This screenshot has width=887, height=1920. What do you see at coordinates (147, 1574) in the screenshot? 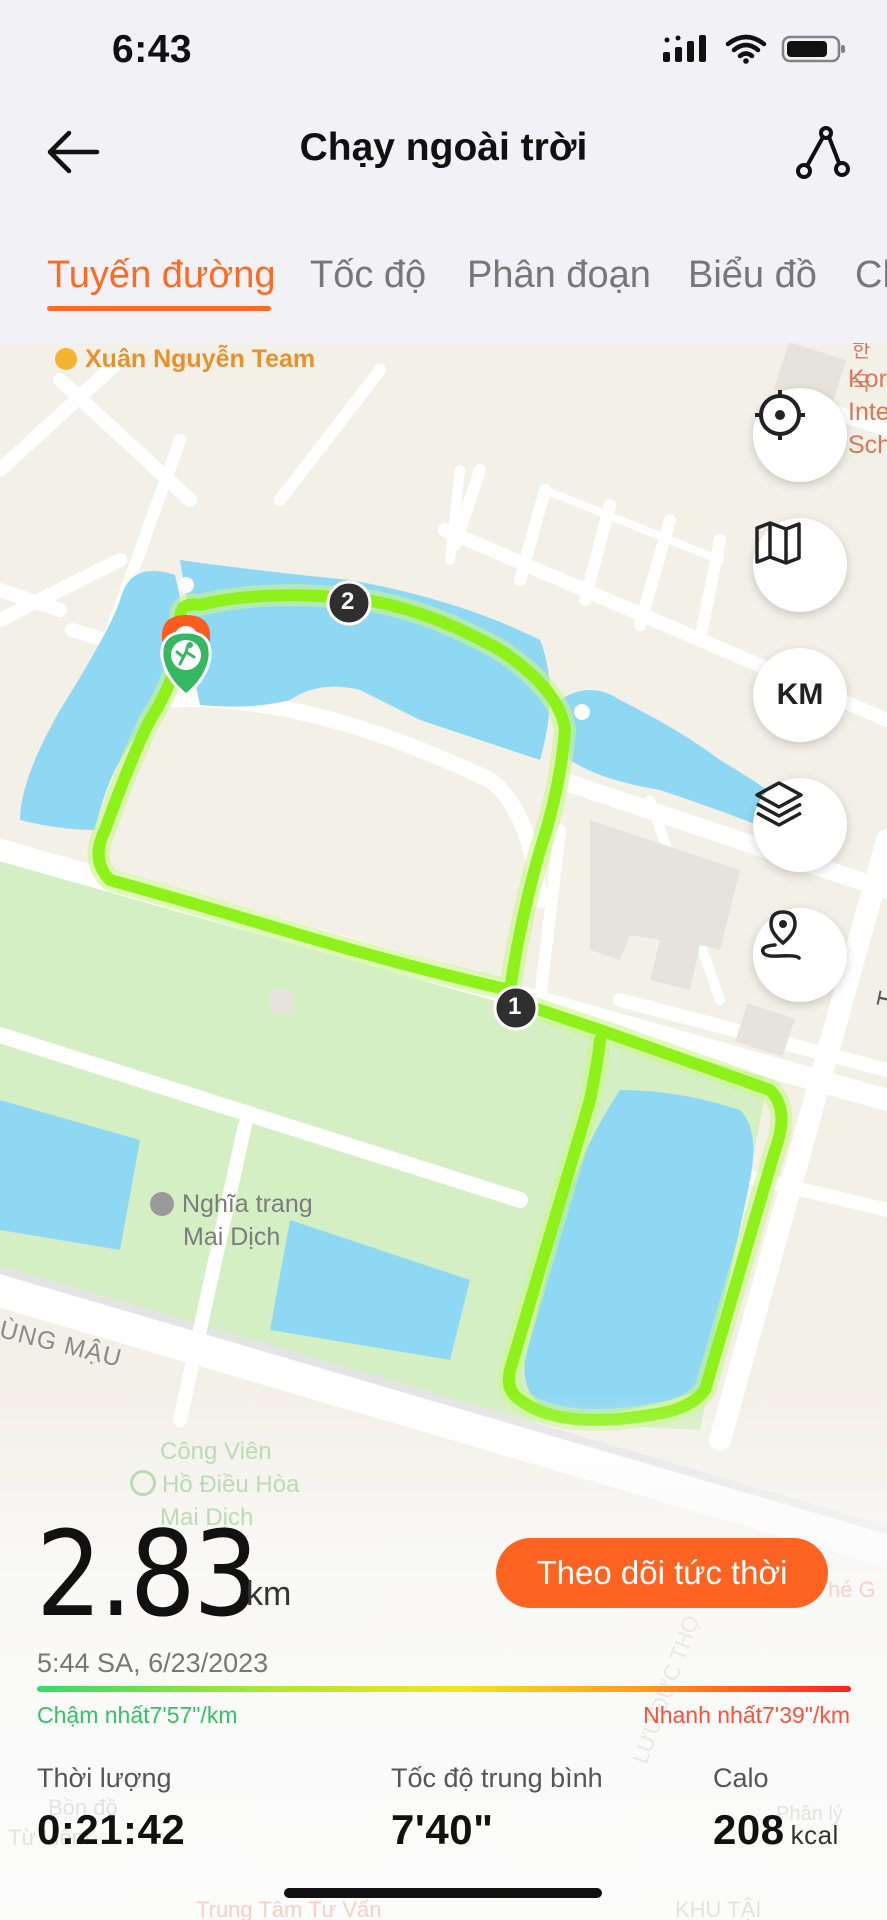
I see `distance-value: 2.83` at bounding box center [147, 1574].